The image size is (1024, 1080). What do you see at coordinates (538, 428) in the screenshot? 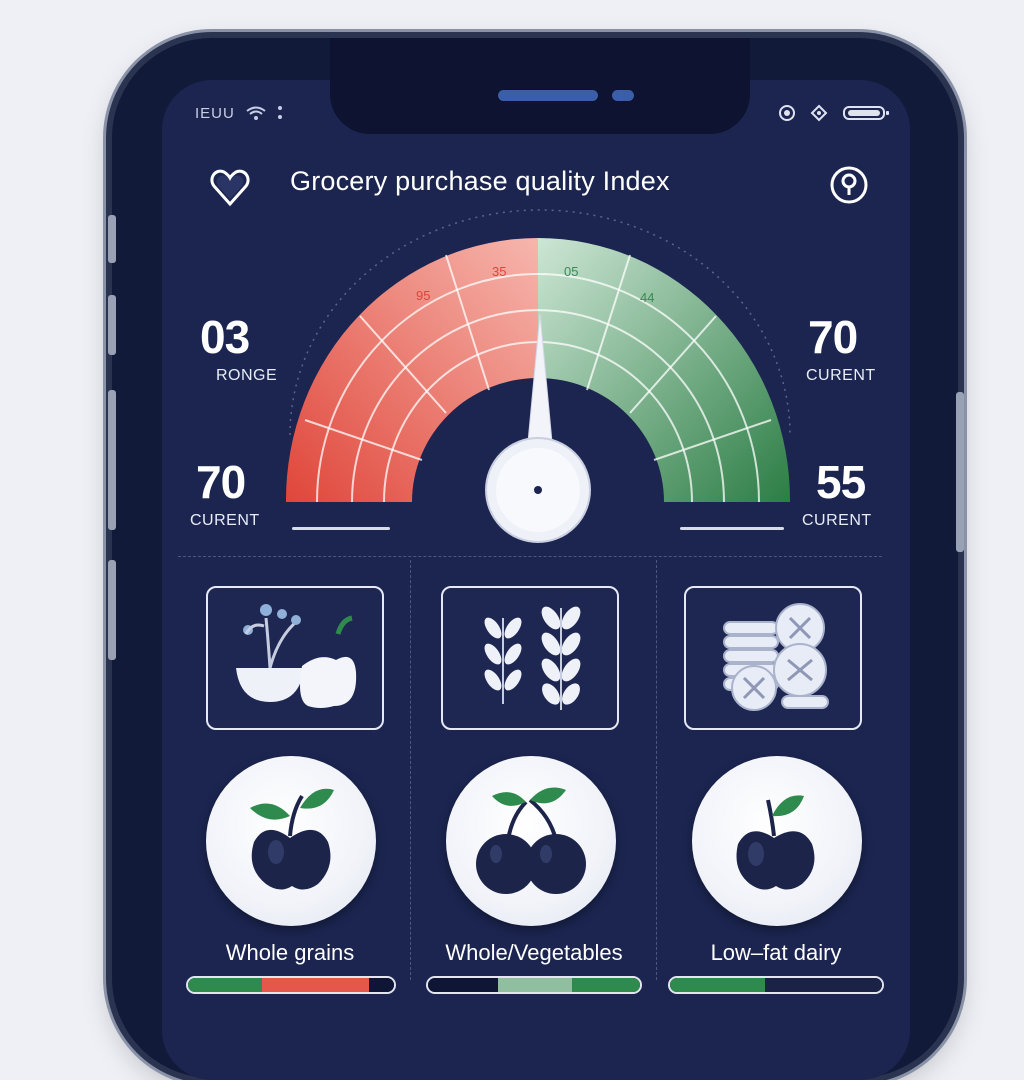
I see `gauge-needle` at bounding box center [538, 428].